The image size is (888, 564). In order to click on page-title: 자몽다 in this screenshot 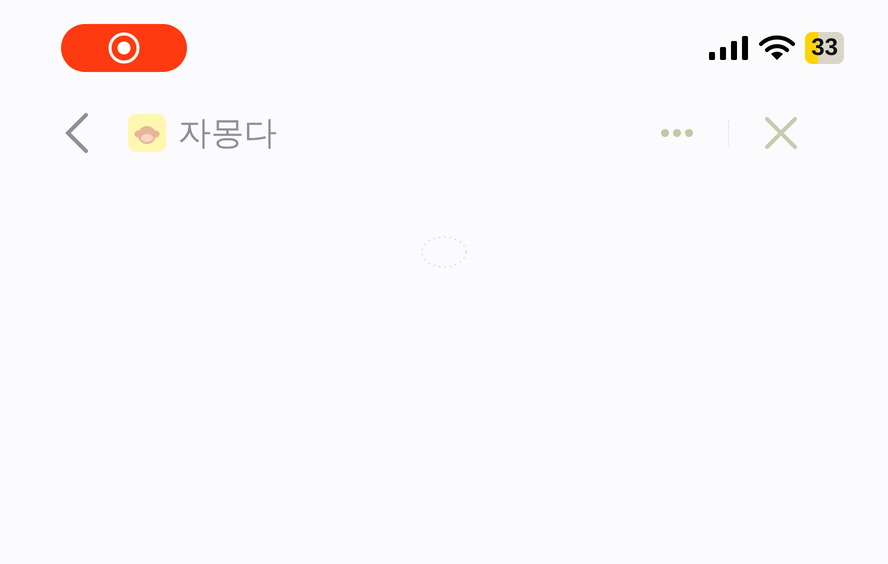, I will do `click(227, 133)`.